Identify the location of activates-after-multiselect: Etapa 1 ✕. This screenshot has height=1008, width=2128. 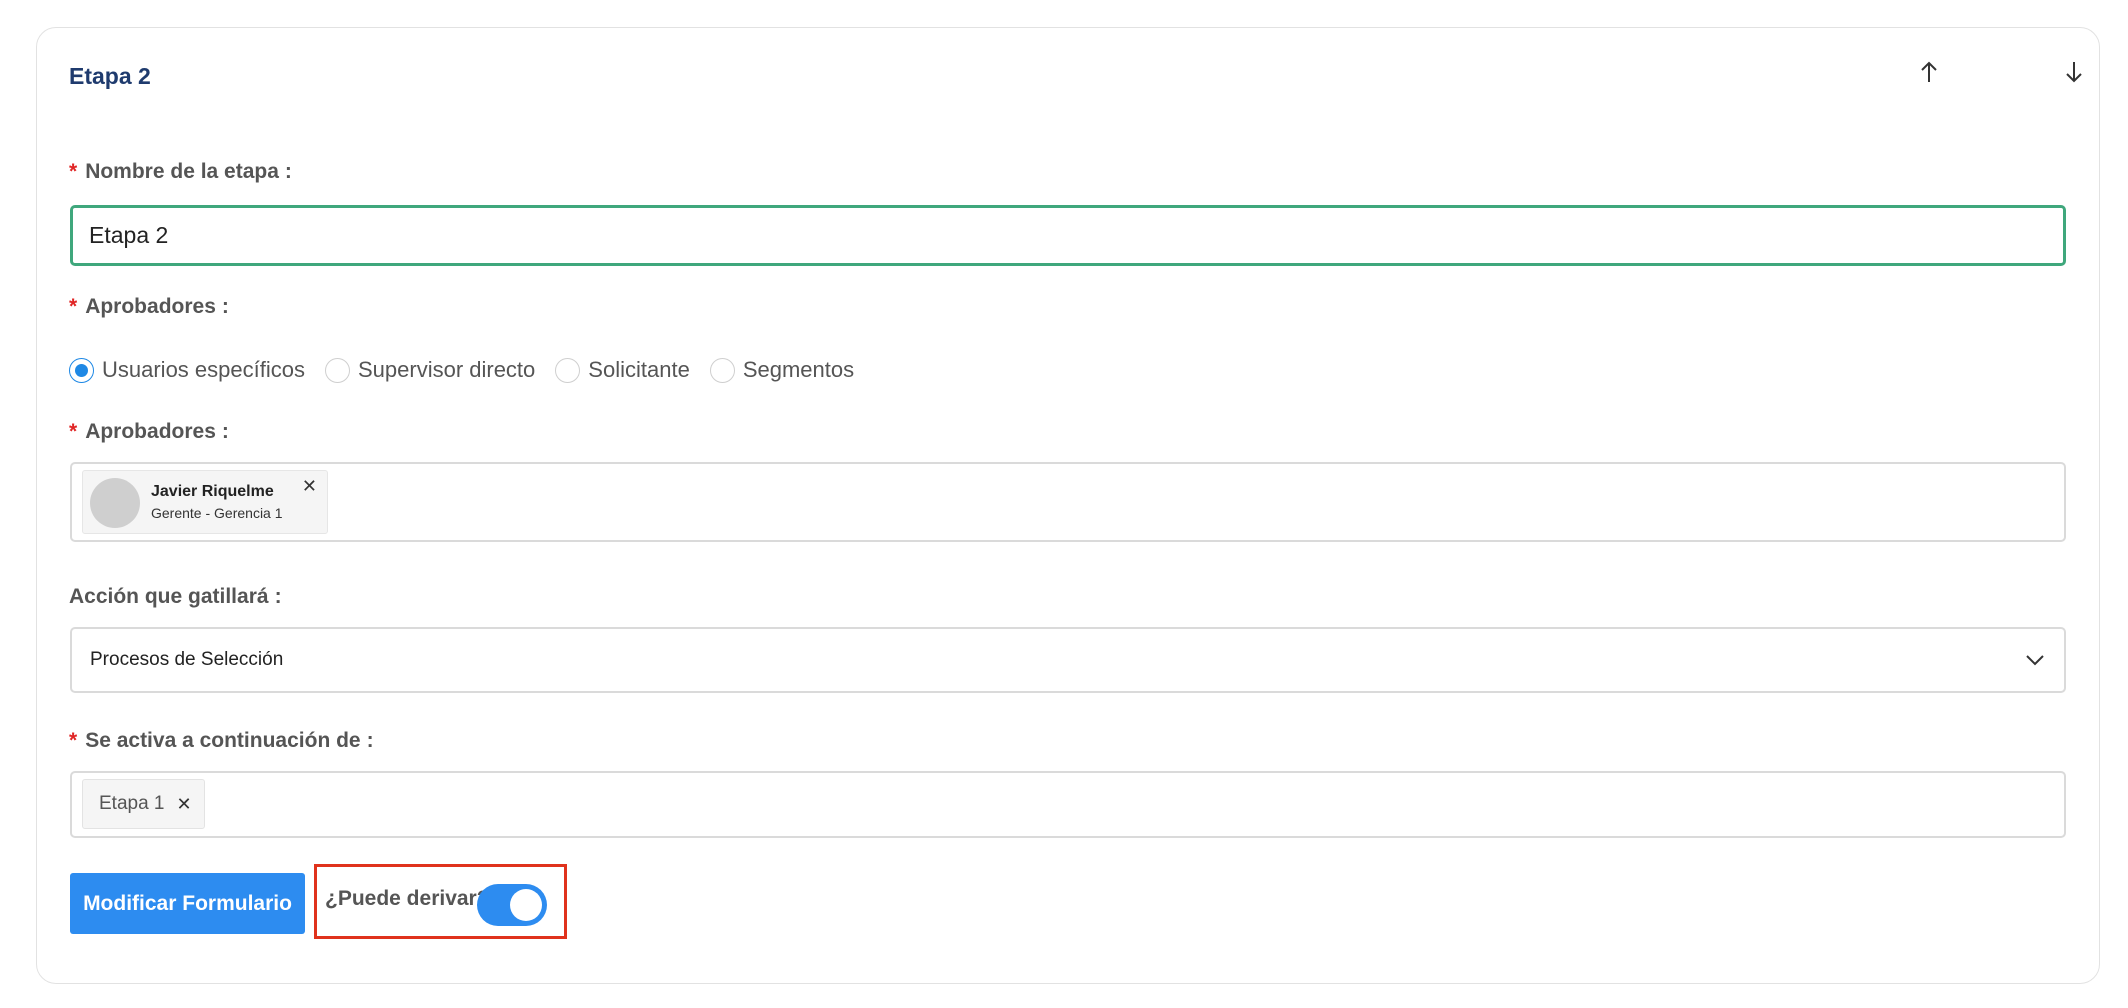
(1068, 804).